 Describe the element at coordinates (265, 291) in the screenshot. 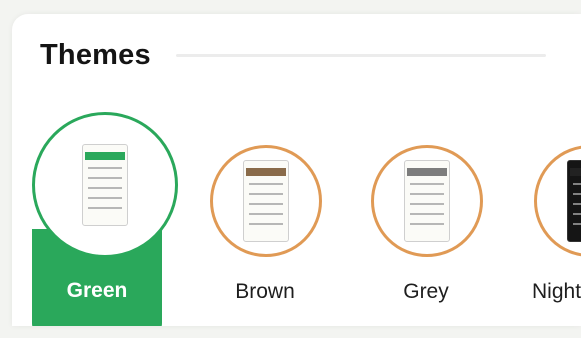

I see `theme-label-brown: Brown` at that location.